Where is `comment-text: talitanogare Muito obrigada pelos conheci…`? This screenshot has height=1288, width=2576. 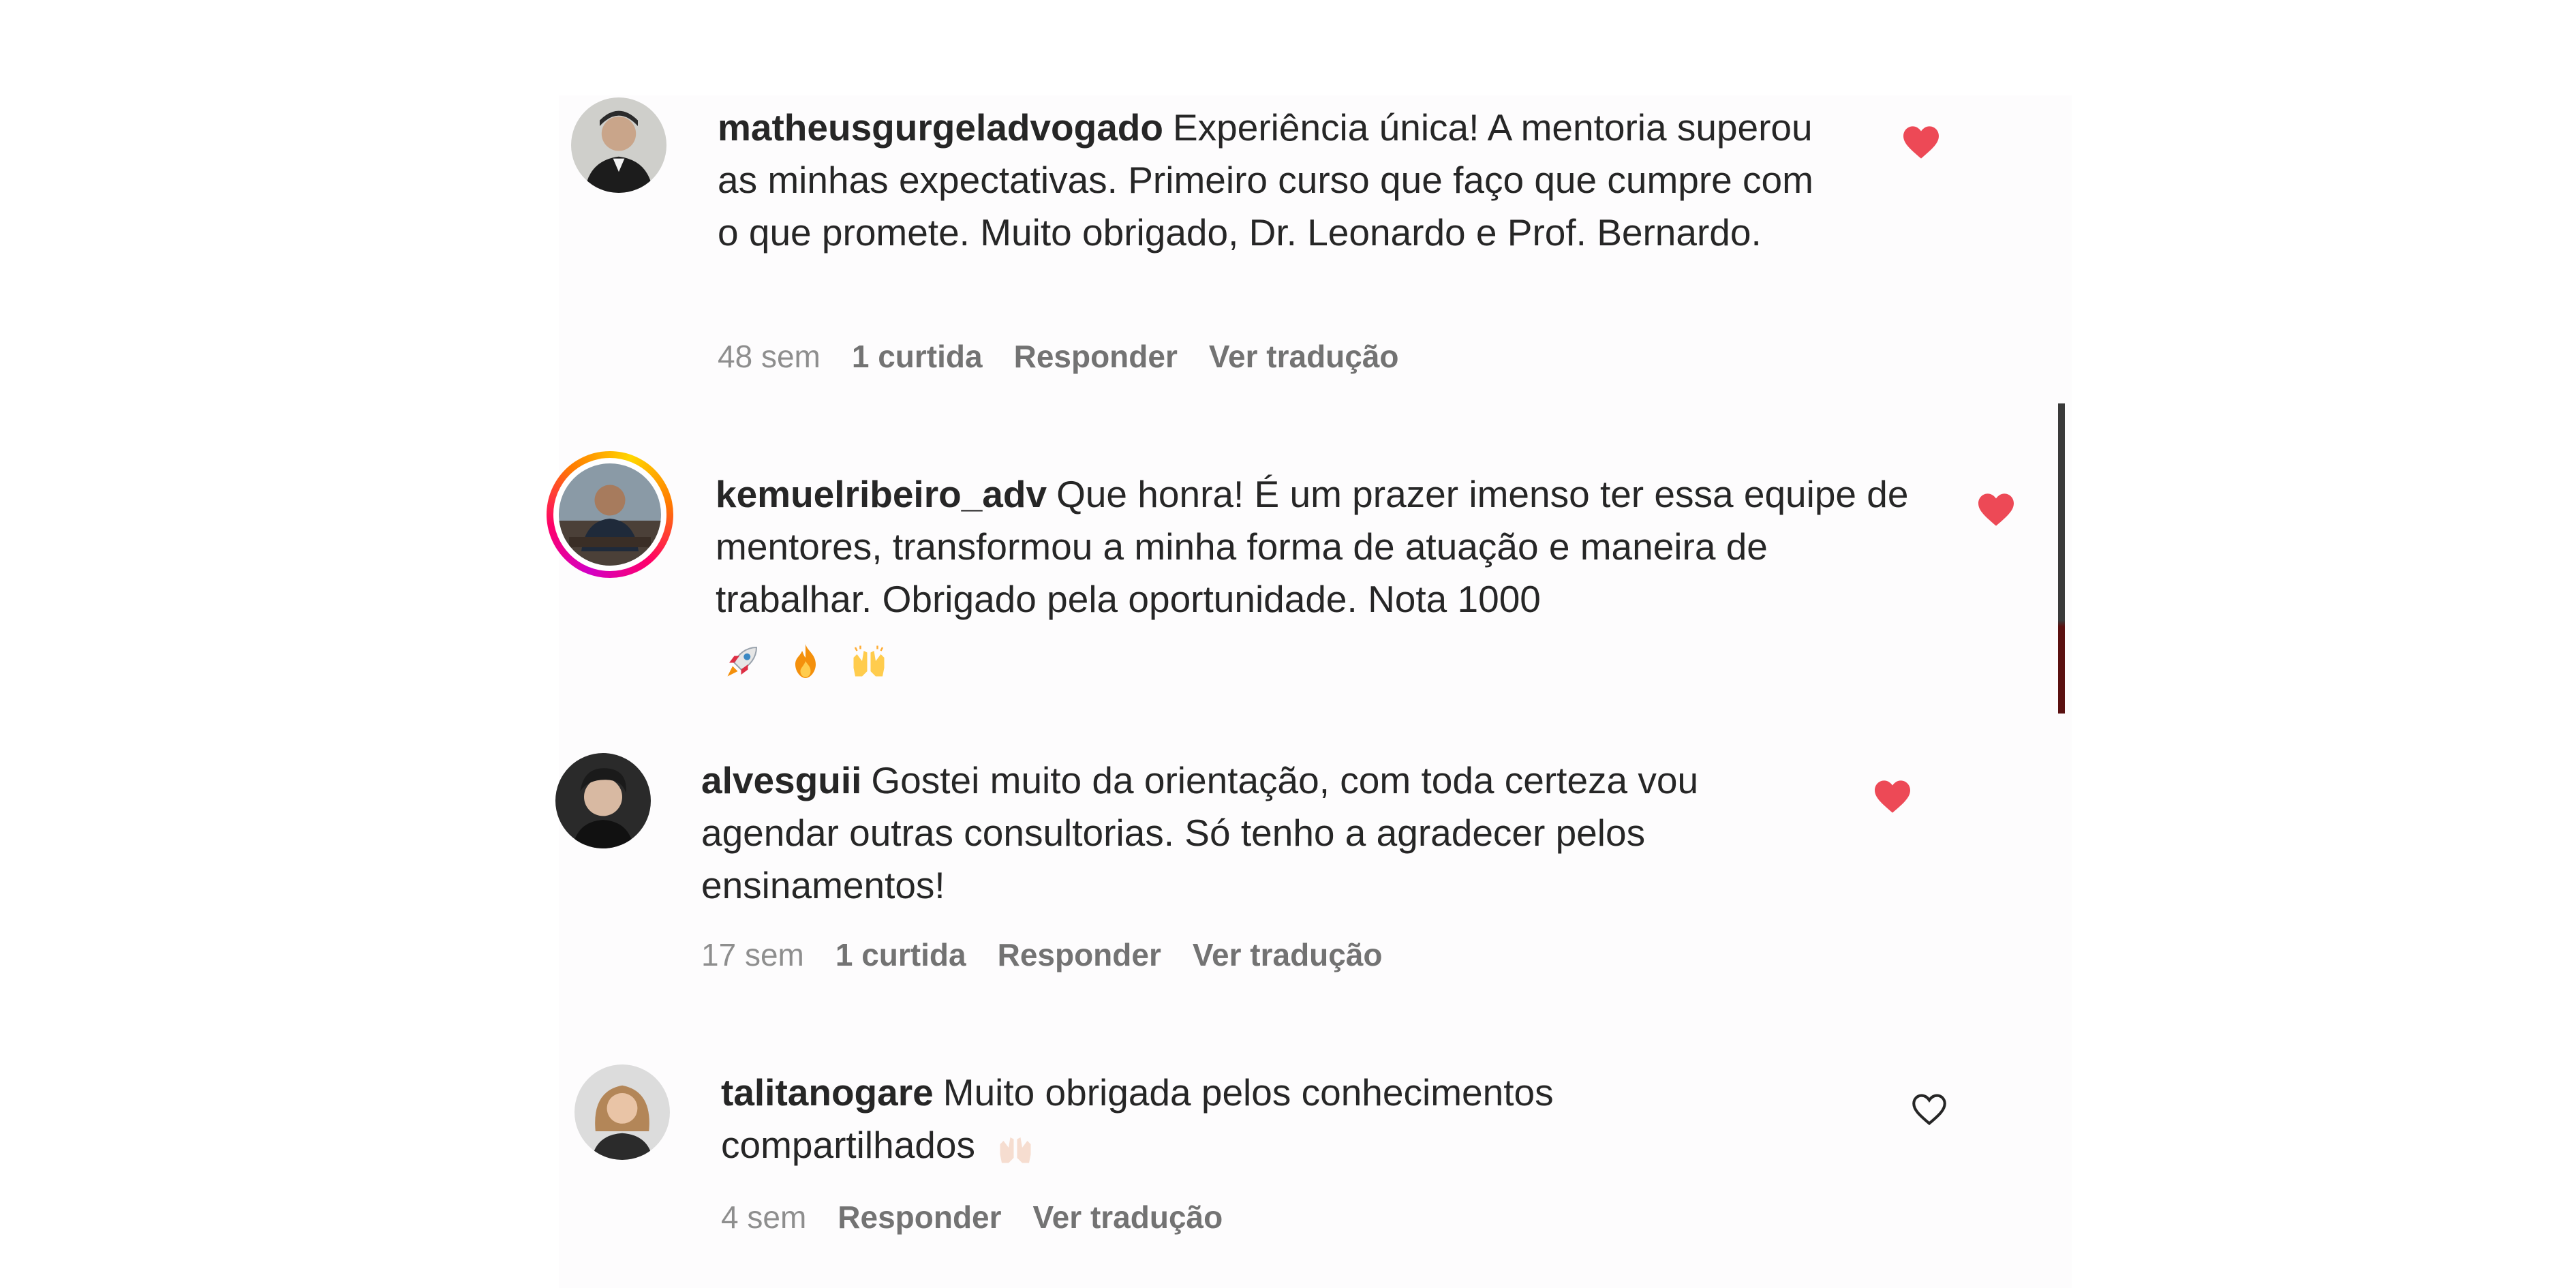 comment-text: talitanogare Muito obrigada pelos conheci… is located at coordinates (1232, 1119).